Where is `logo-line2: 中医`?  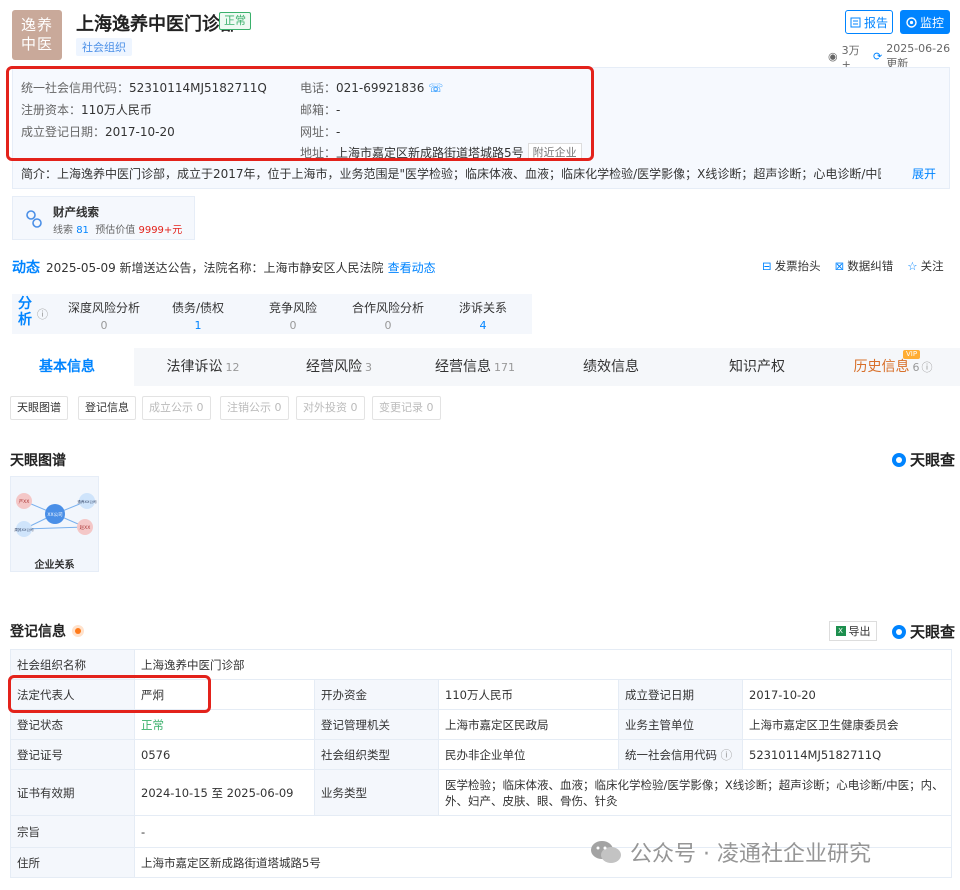 logo-line2: 中医 is located at coordinates (36, 44).